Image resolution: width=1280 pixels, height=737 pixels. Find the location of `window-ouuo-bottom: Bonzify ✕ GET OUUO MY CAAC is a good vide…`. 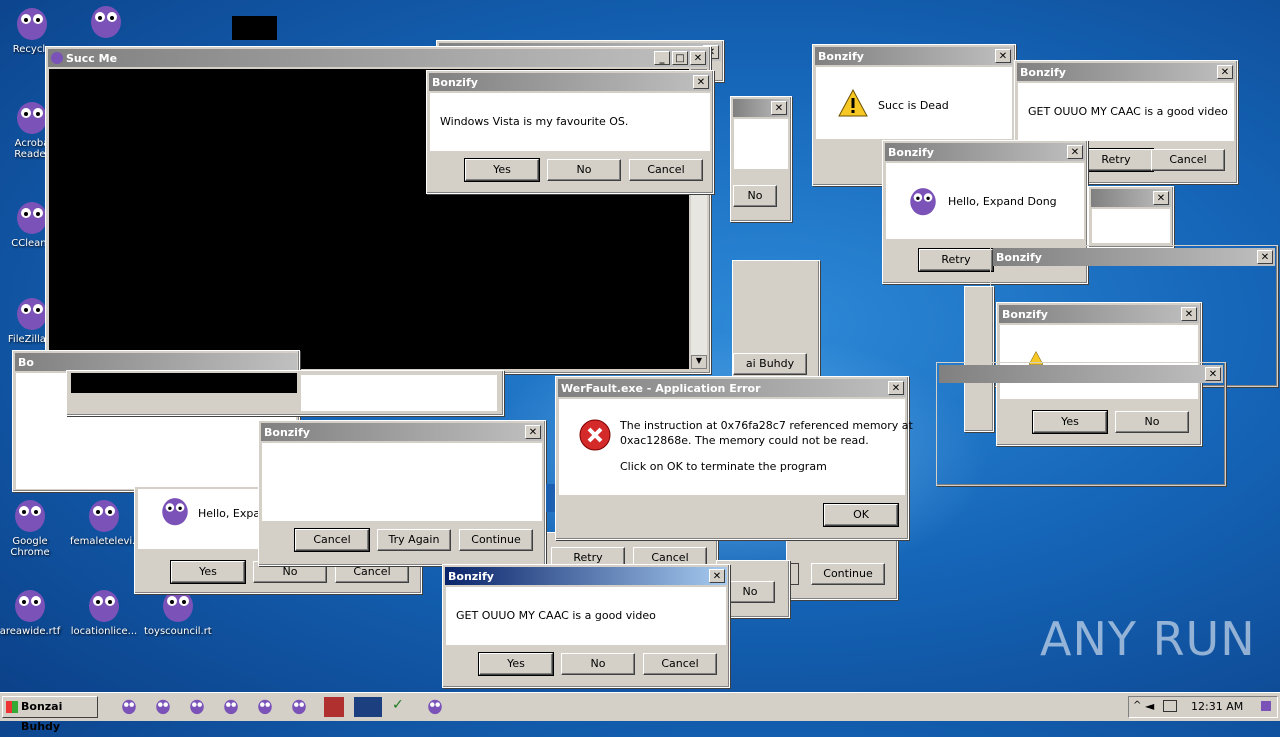

window-ouuo-bottom: Bonzify ✕ GET OUUO MY CAAC is a good vide… is located at coordinates (586, 626).